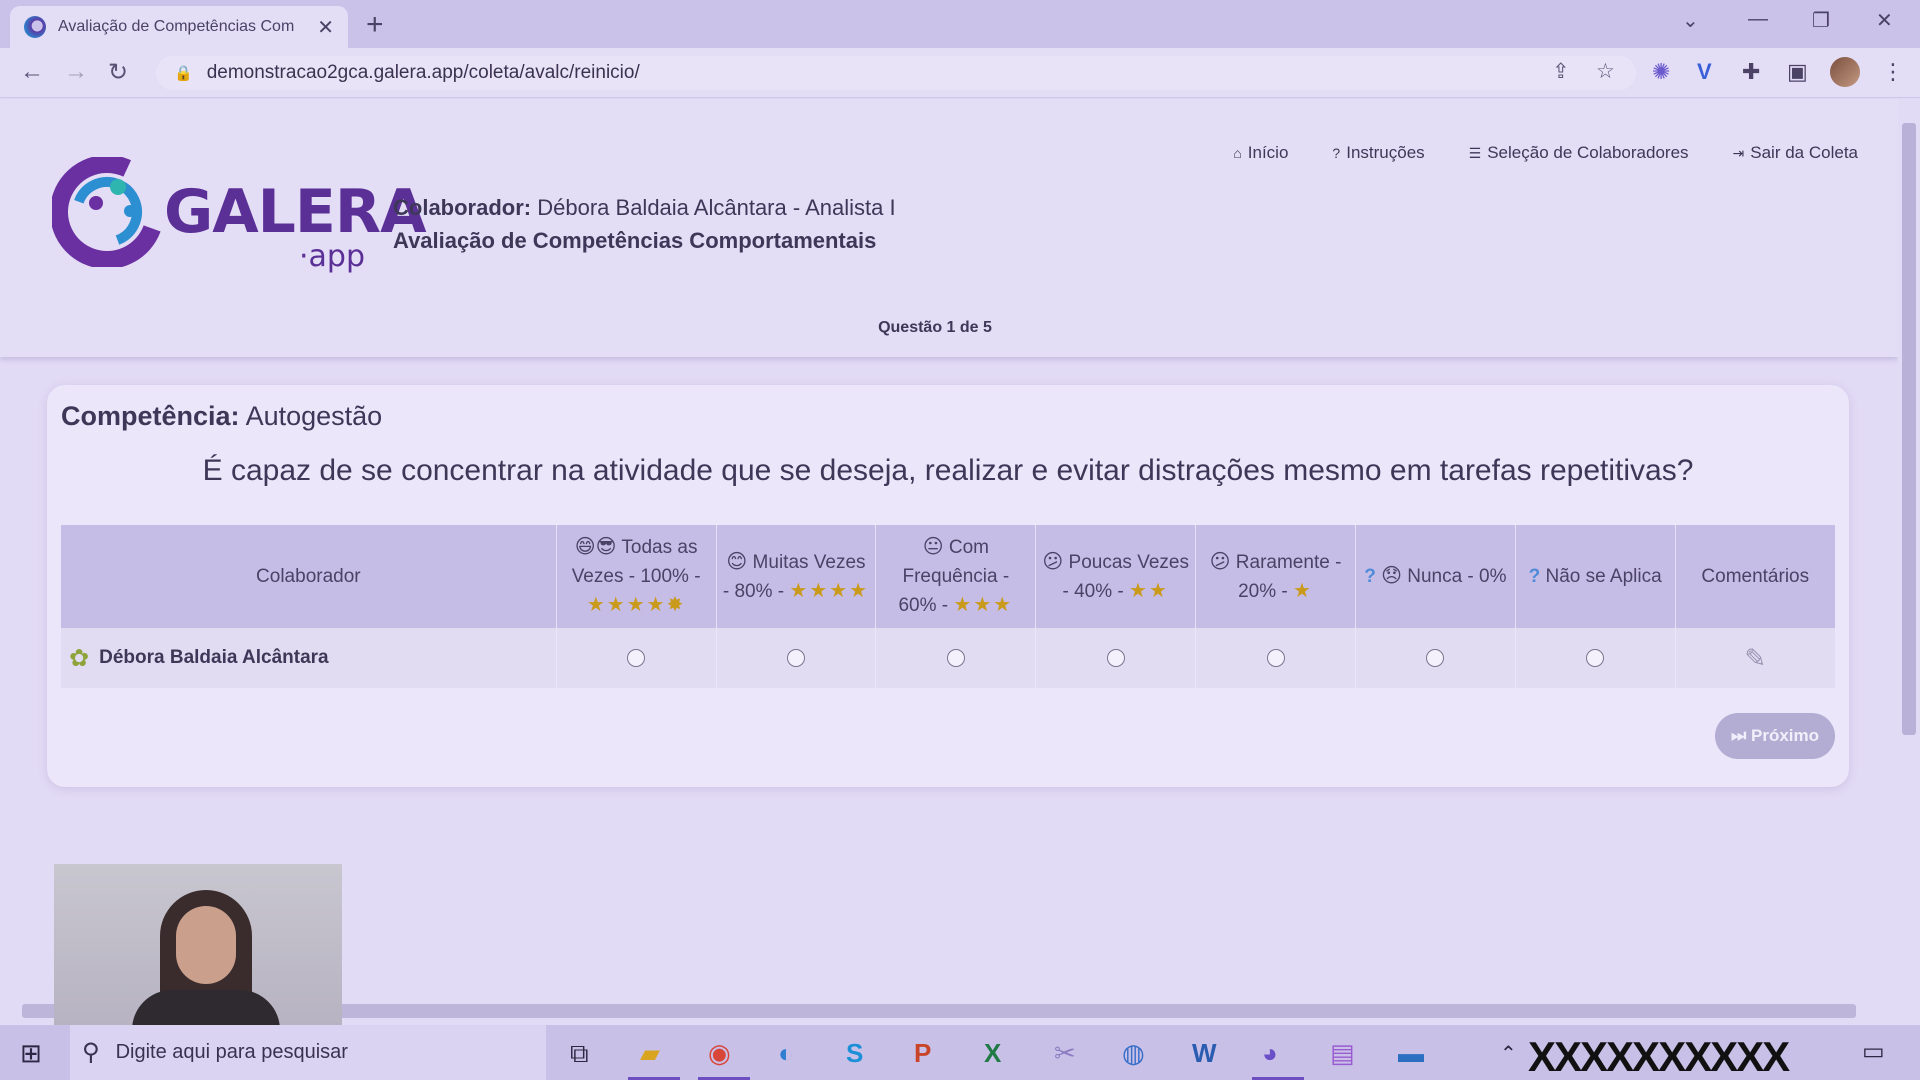  I want to click on logo-text: GALERA, so click(295, 212).